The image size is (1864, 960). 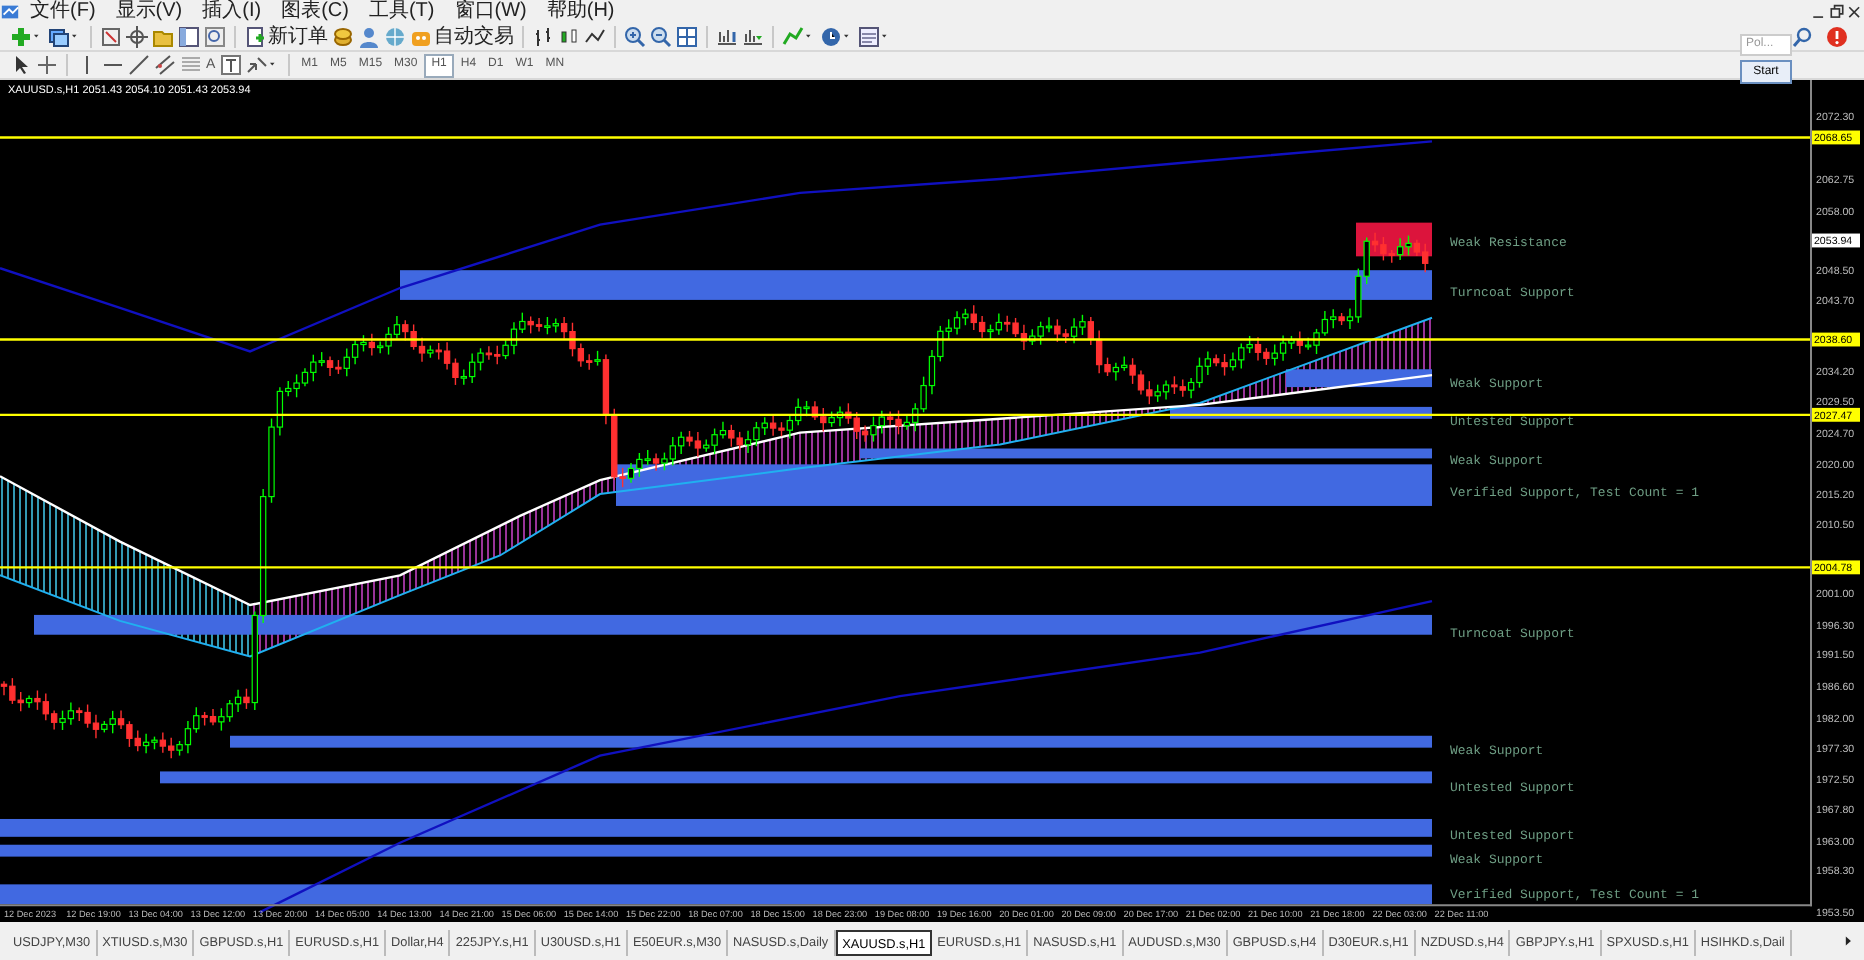 What do you see at coordinates (580, 12) in the screenshot?
I see `menu-item: 帮助(H)` at bounding box center [580, 12].